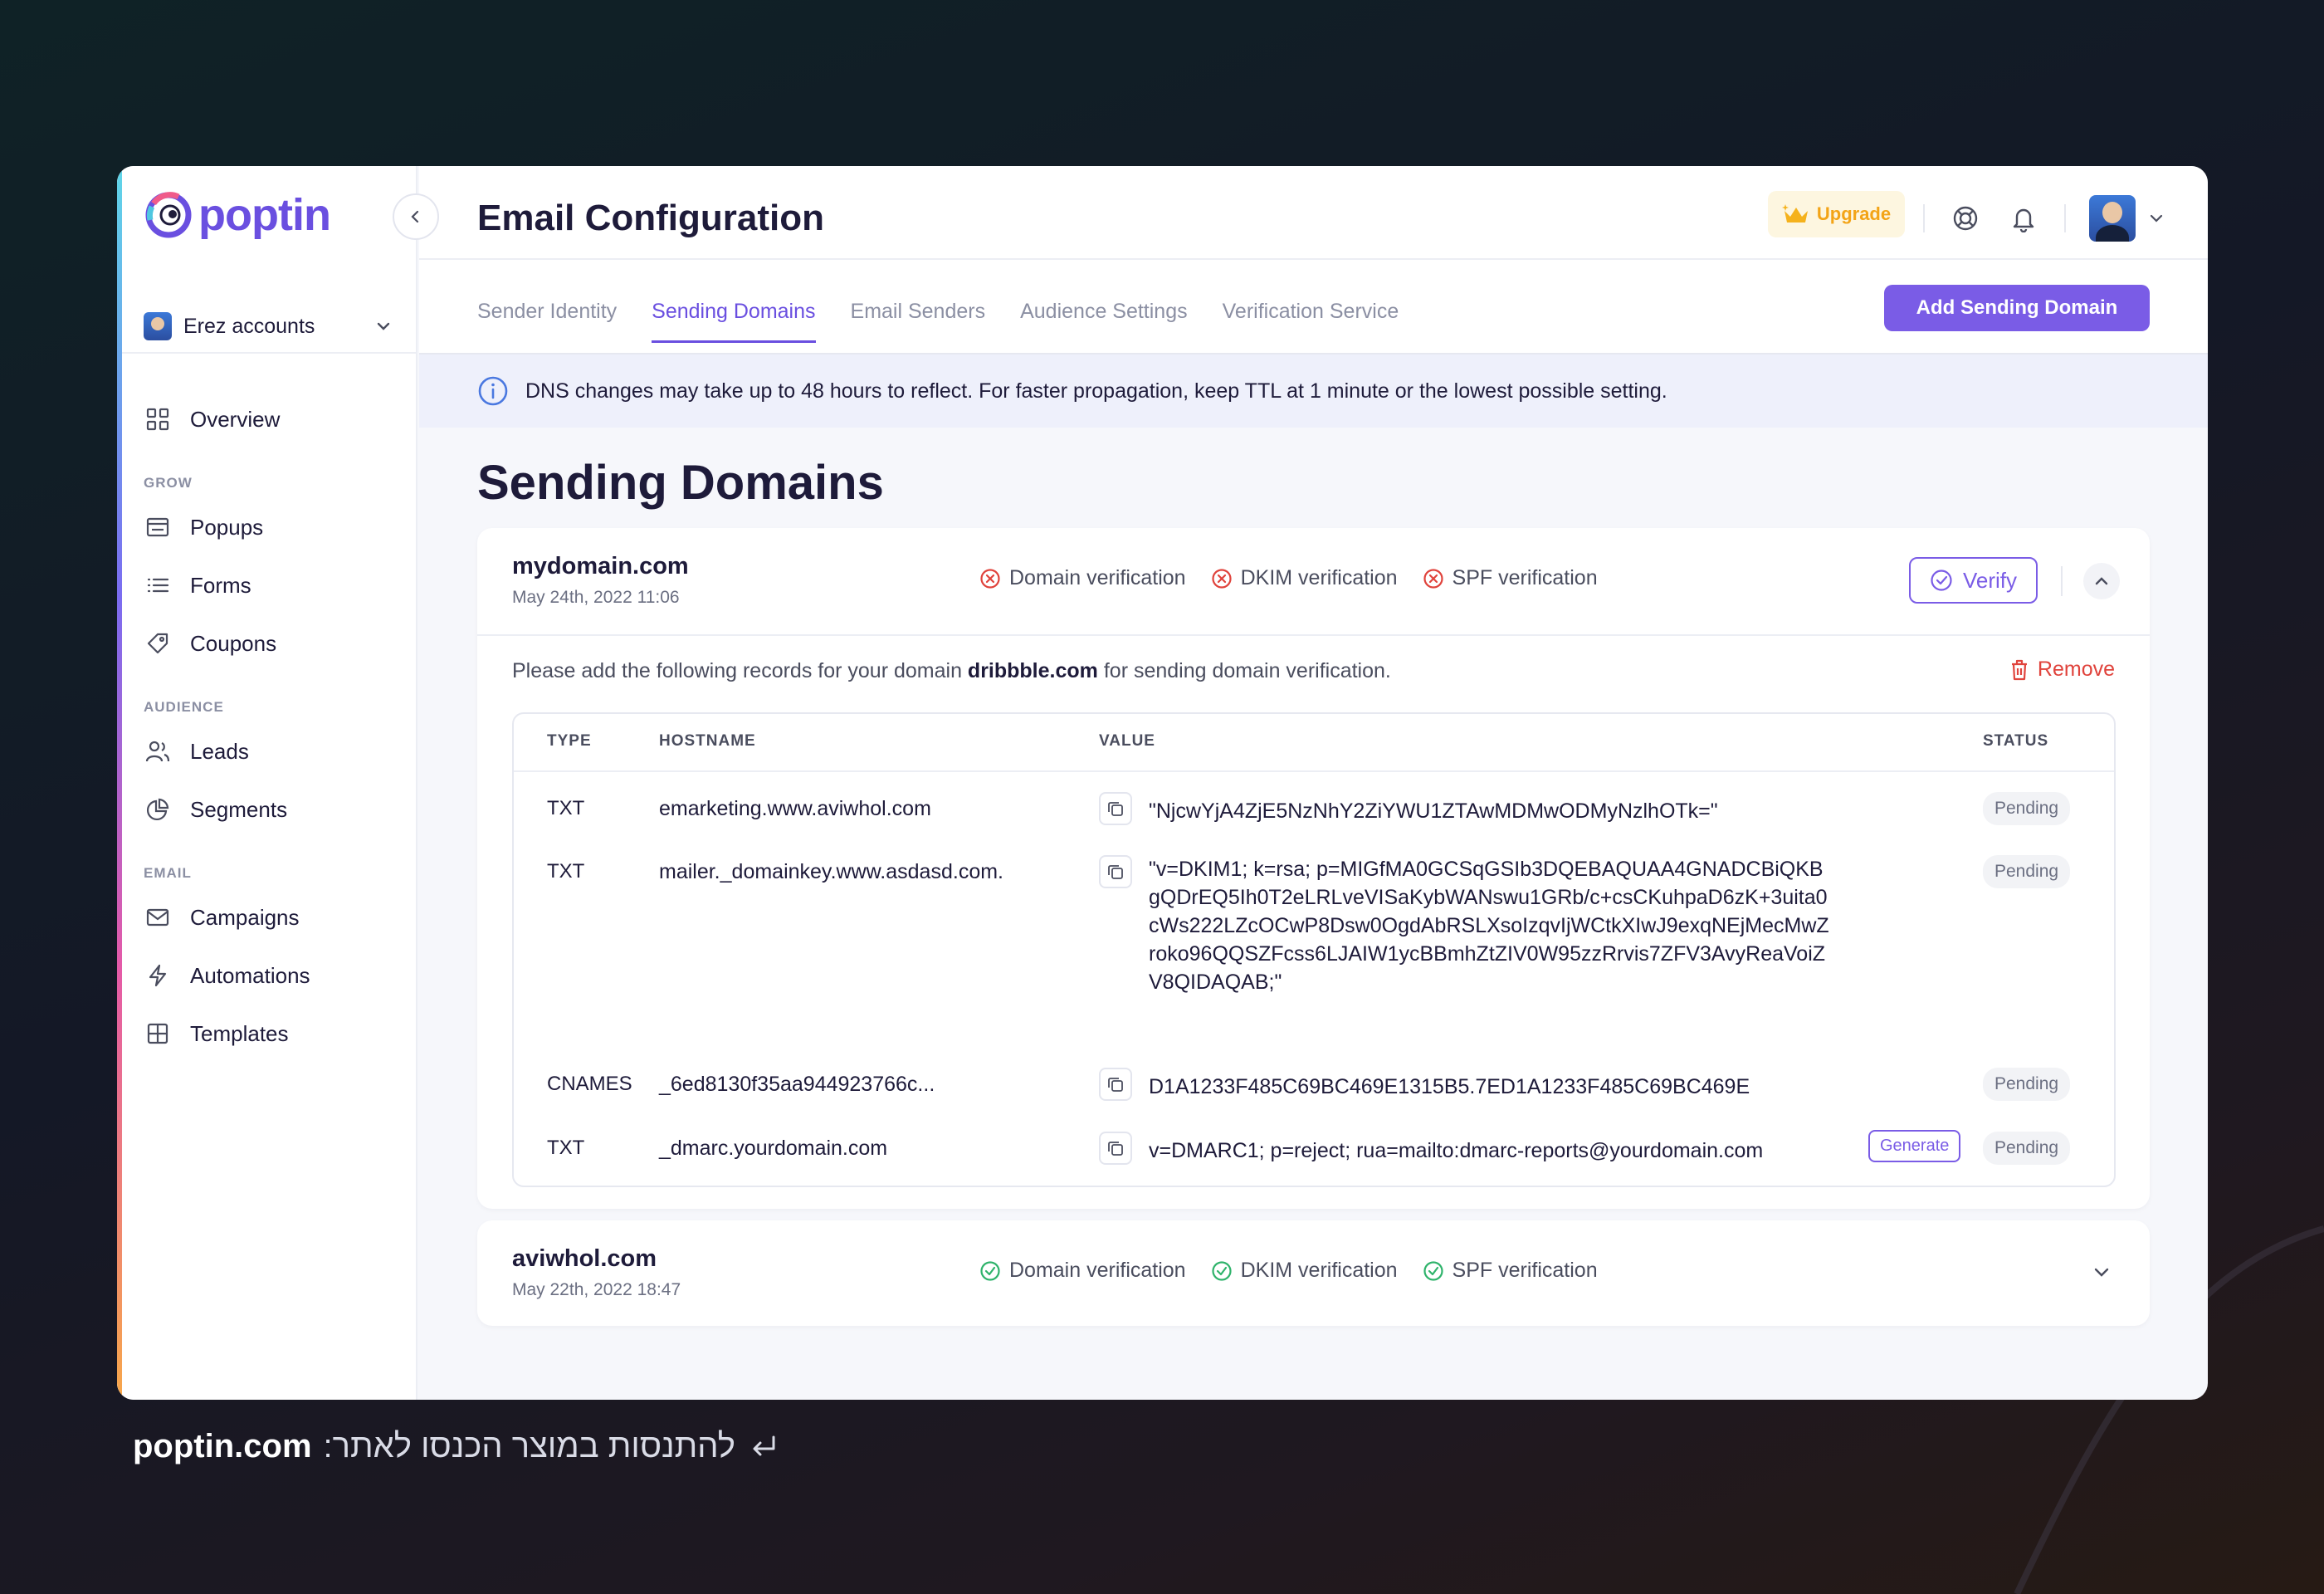  I want to click on sidebar-item-label: Coupons, so click(234, 643).